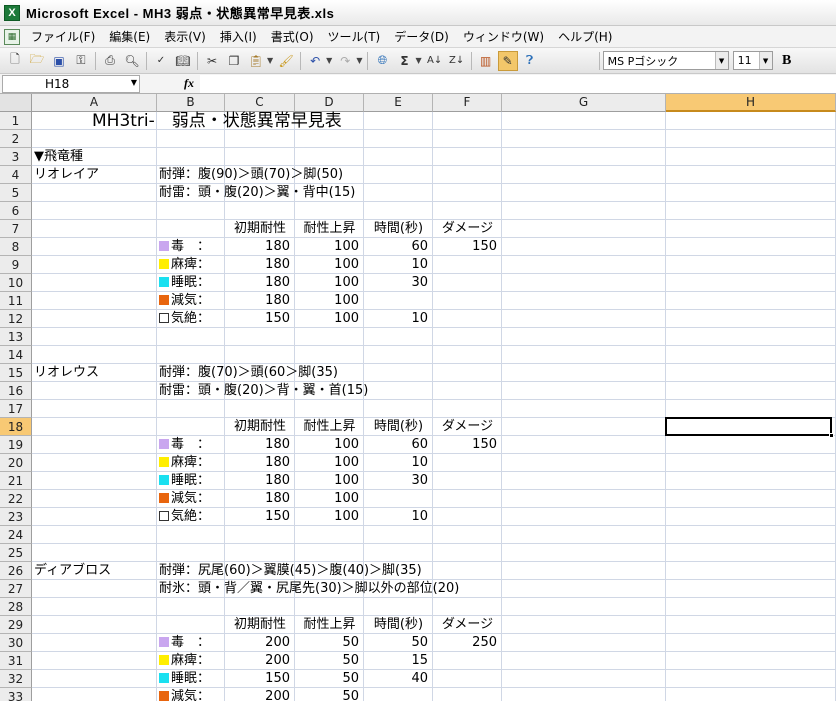 This screenshot has height=701, width=836. I want to click on row-header-32: 32, so click(16, 679).